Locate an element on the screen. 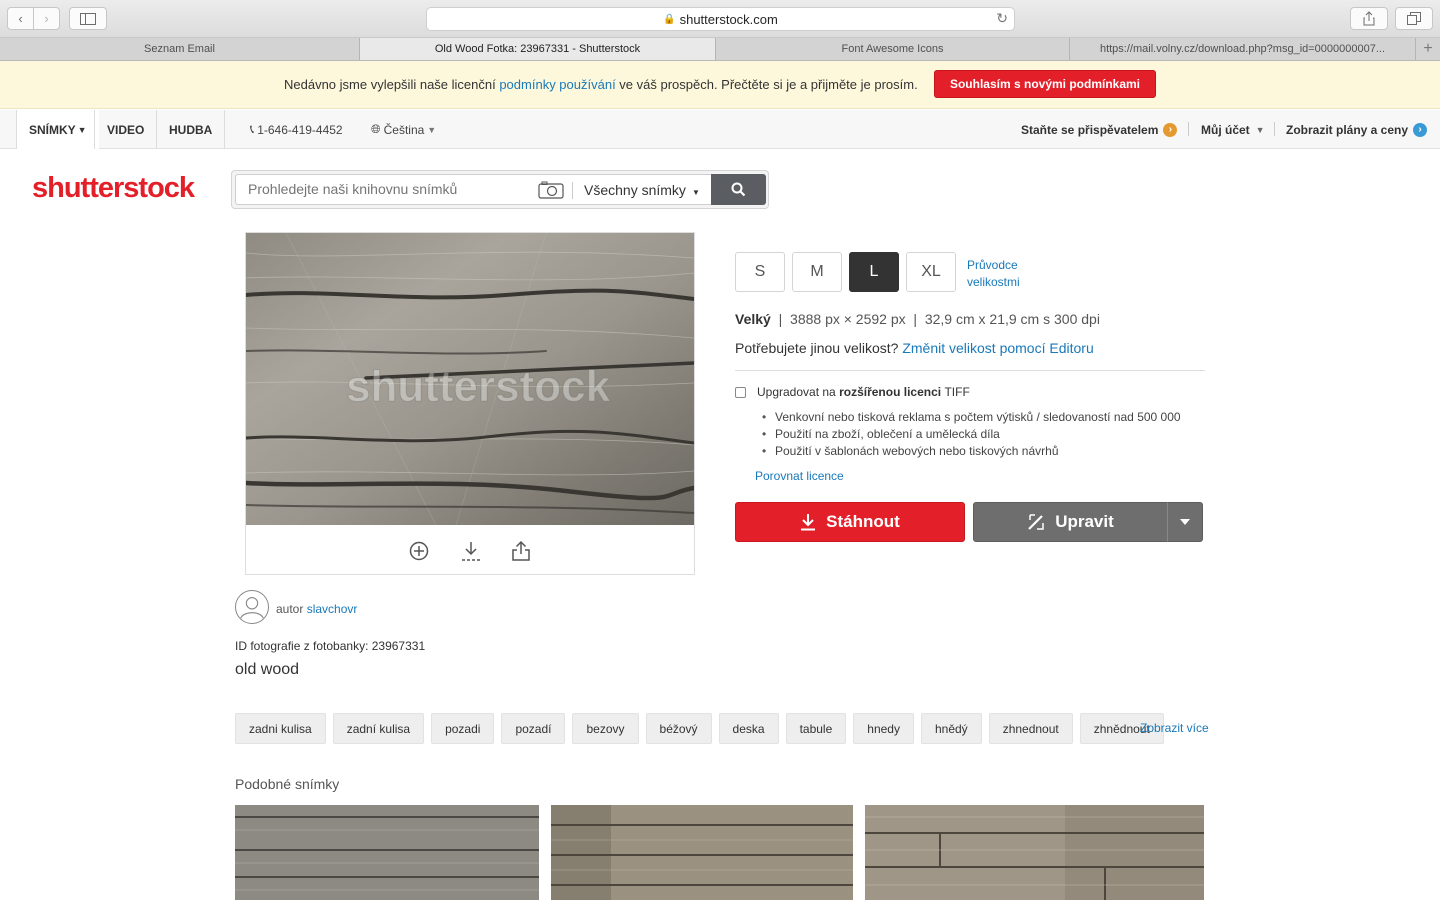  preview-image-box: shutterstock is located at coordinates (470, 403).